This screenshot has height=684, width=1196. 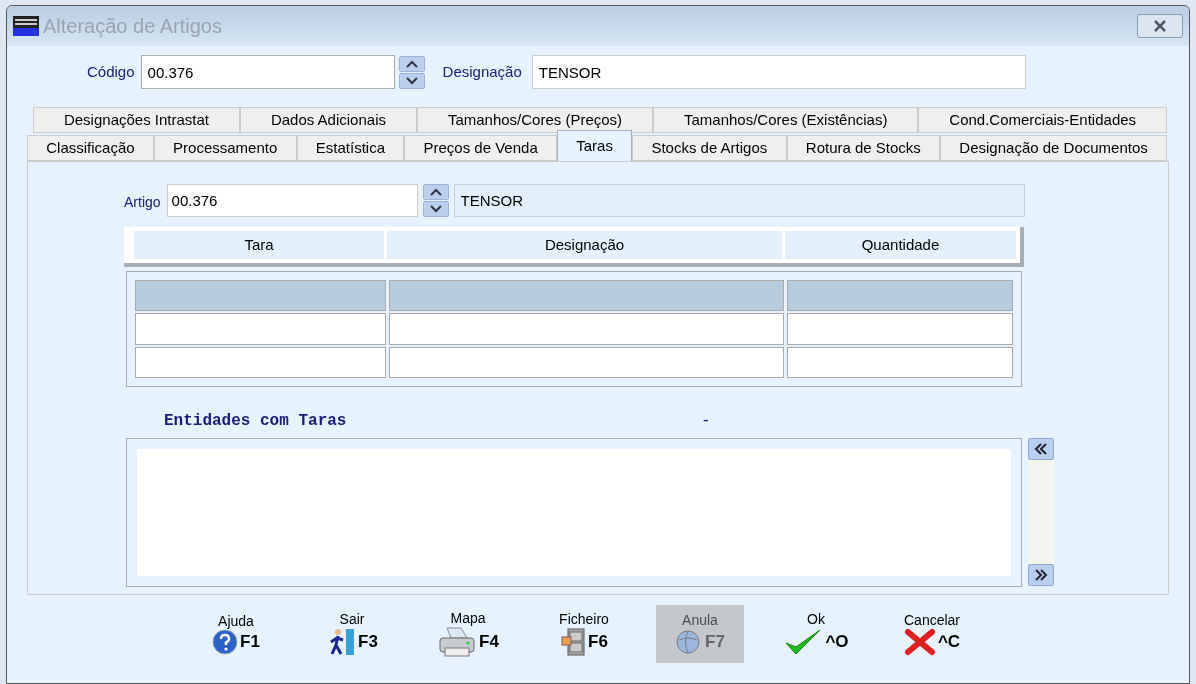 I want to click on column-header: Quantidade, so click(x=900, y=245).